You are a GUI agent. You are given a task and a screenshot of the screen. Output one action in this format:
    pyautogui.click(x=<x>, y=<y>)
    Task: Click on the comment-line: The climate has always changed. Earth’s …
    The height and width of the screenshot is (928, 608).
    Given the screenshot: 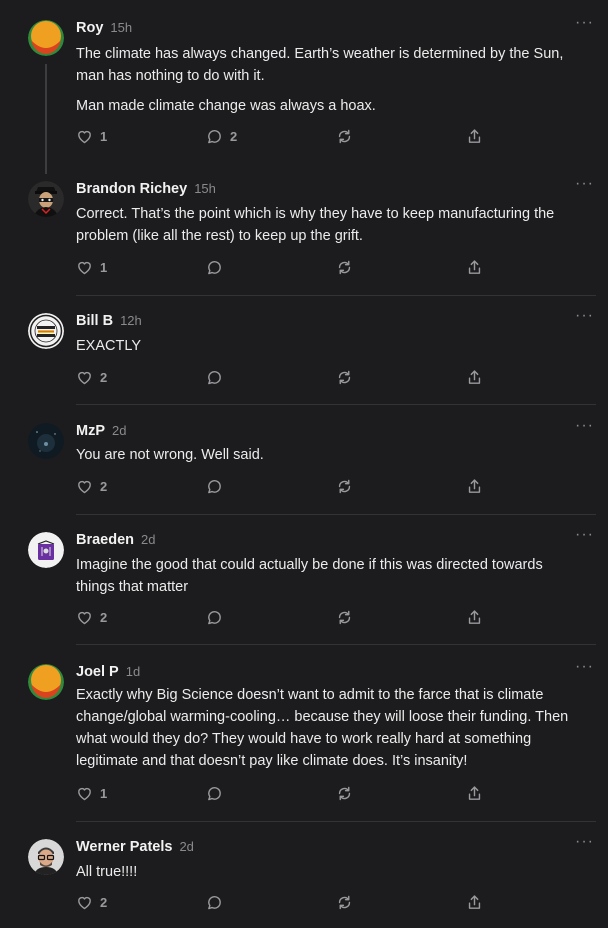 What is the action you would take?
    pyautogui.click(x=320, y=54)
    